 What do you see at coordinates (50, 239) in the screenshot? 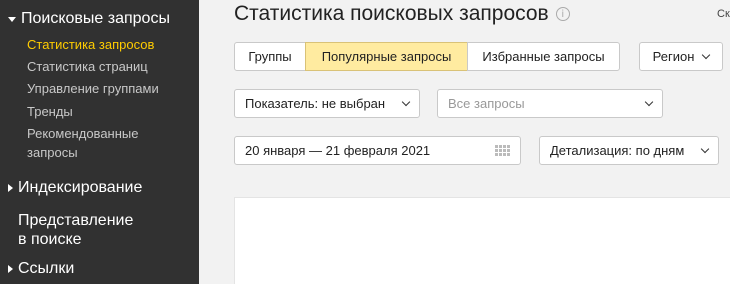
I see `nav-item-representation-2: в поиске` at bounding box center [50, 239].